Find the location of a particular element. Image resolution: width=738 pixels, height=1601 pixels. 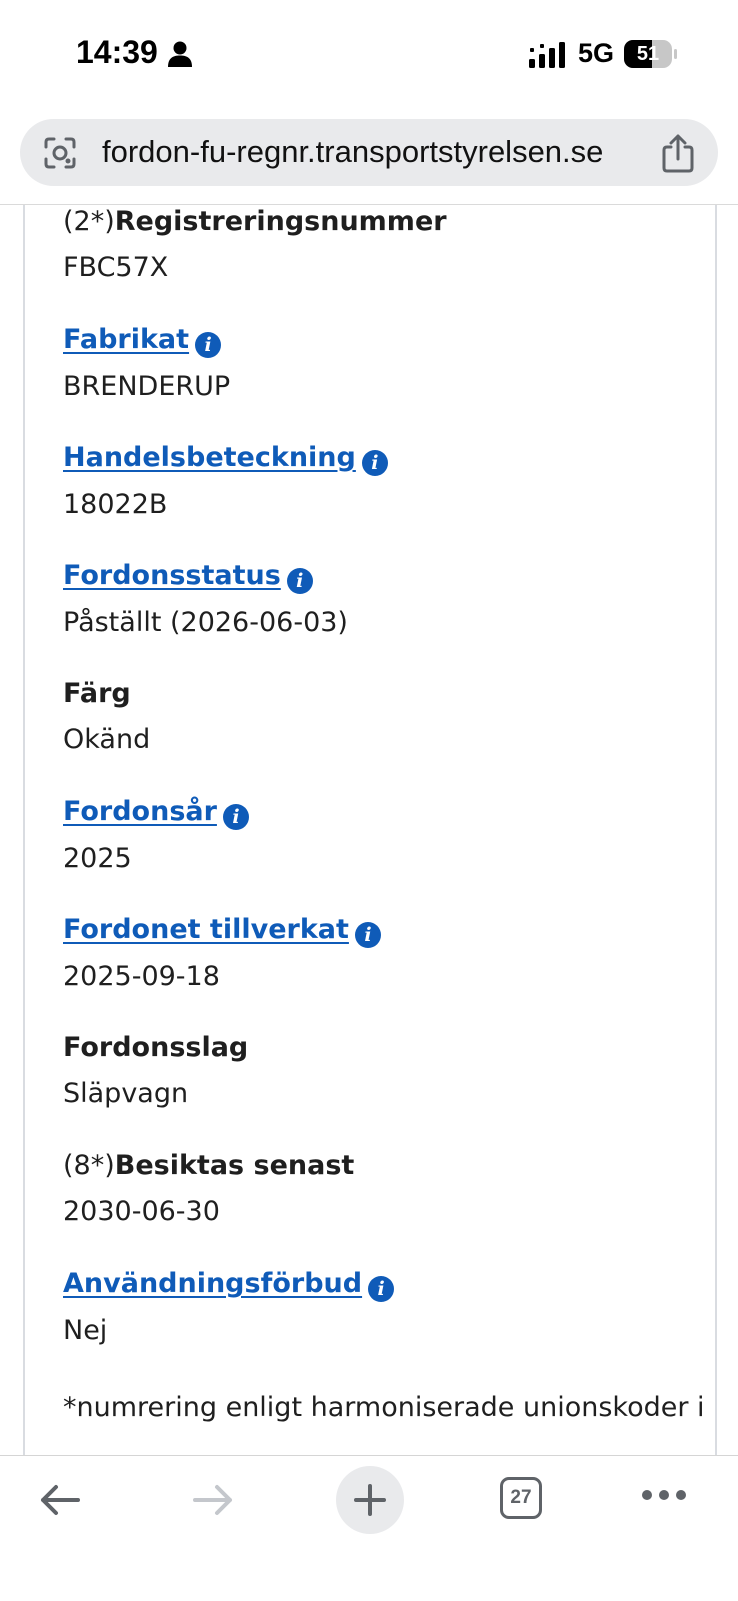

field-label-text: Registreringsnummer is located at coordinates (280, 221).